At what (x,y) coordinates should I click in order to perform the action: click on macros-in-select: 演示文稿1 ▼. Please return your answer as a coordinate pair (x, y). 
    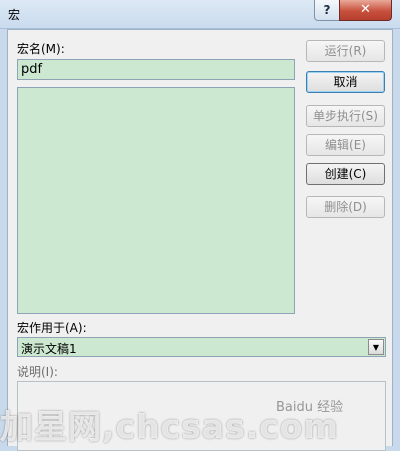
    Looking at the image, I should click on (201, 347).